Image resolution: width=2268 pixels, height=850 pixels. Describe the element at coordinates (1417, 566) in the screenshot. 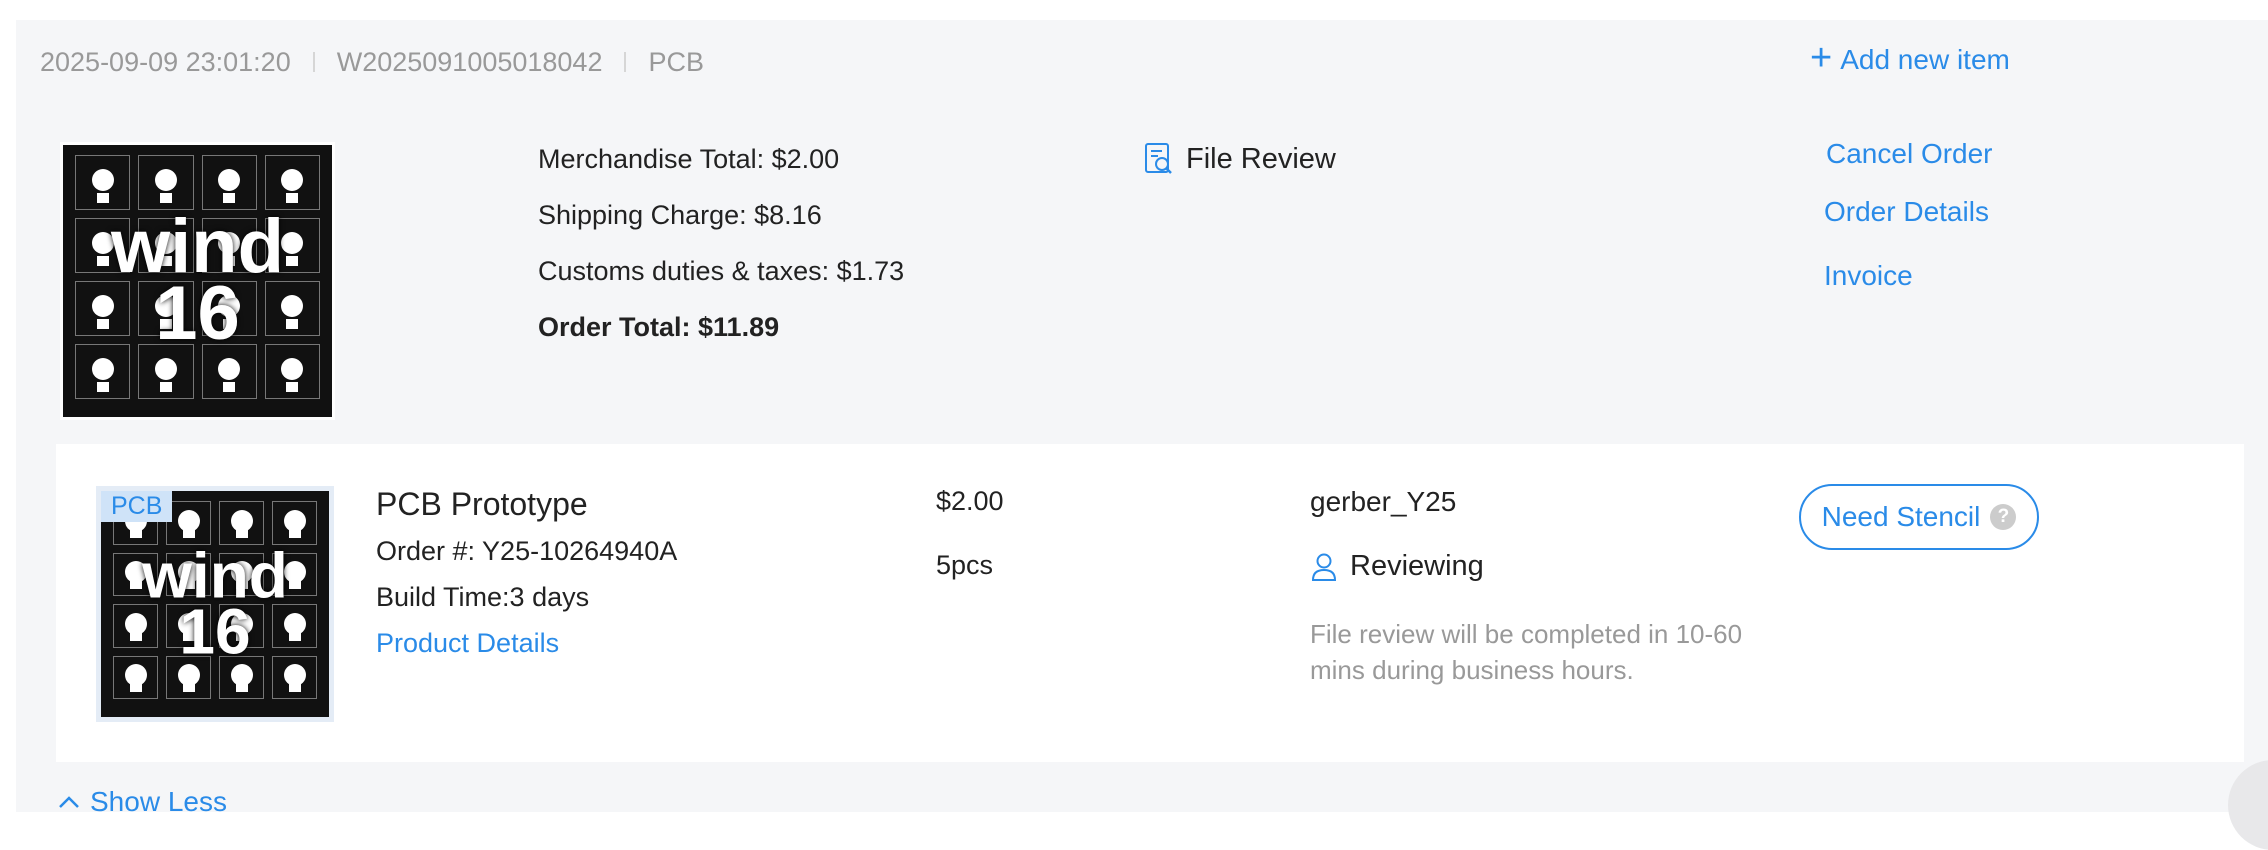

I see `review-status-label: Reviewing` at that location.